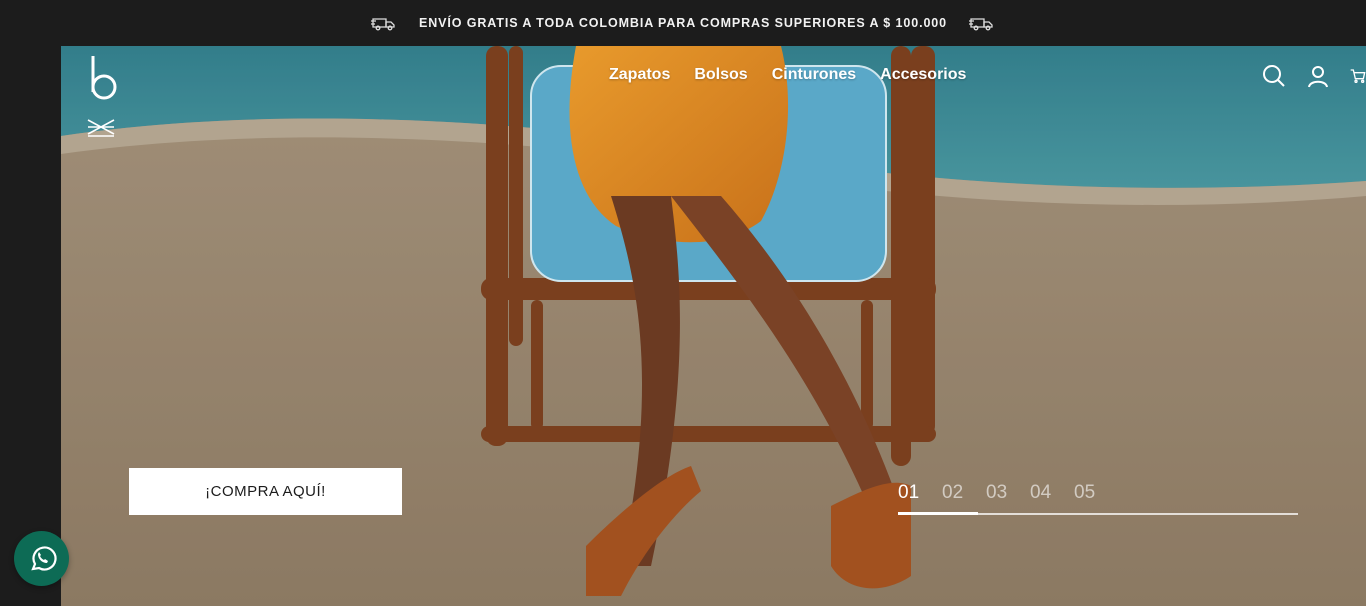 The height and width of the screenshot is (606, 1366). What do you see at coordinates (923, 75) in the screenshot?
I see `nav-item-accesorios: Accesorios` at bounding box center [923, 75].